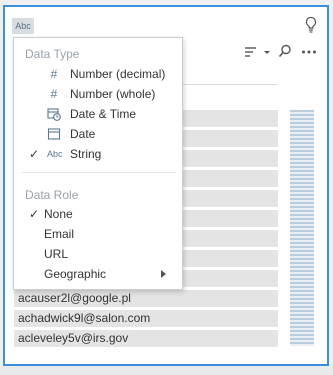 This screenshot has width=333, height=375. Describe the element at coordinates (75, 274) in the screenshot. I see `menu-item-label: Geographic` at that location.